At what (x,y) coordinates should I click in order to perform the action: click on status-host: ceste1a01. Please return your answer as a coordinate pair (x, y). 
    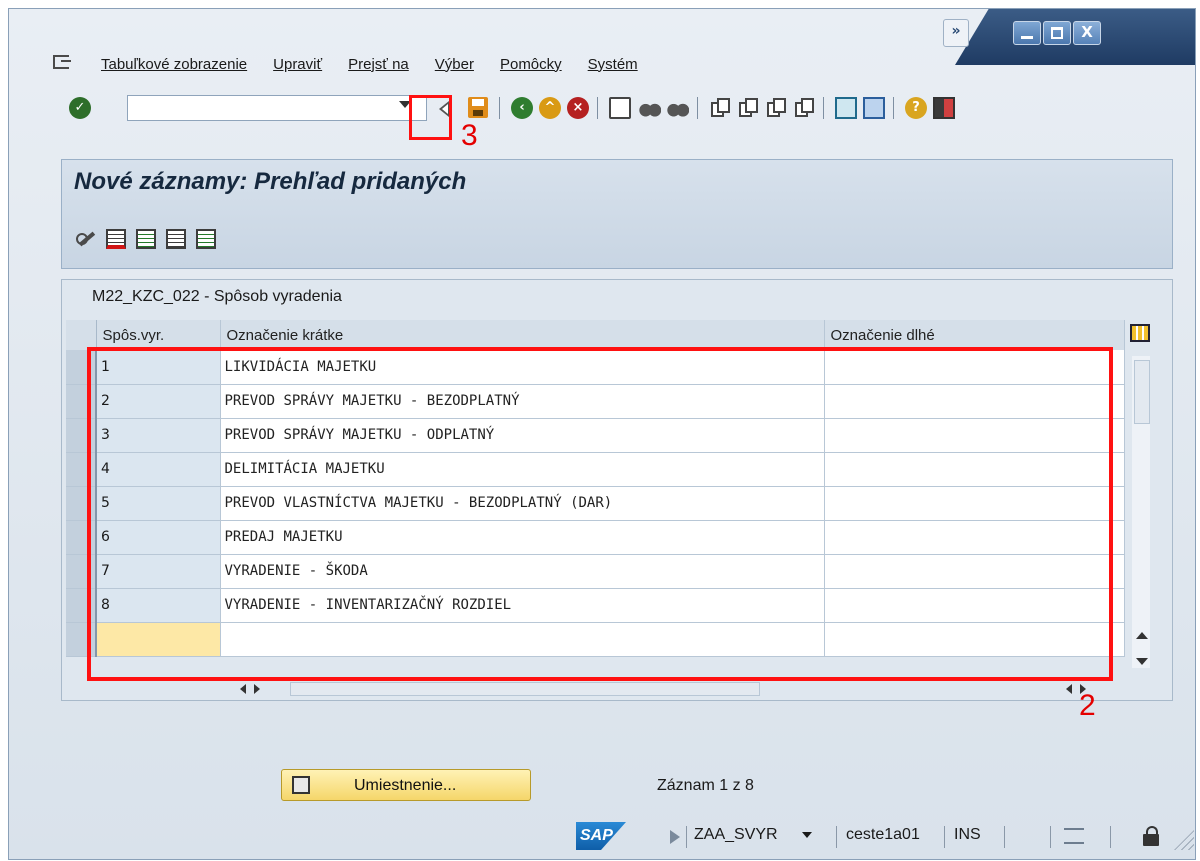
    Looking at the image, I should click on (883, 834).